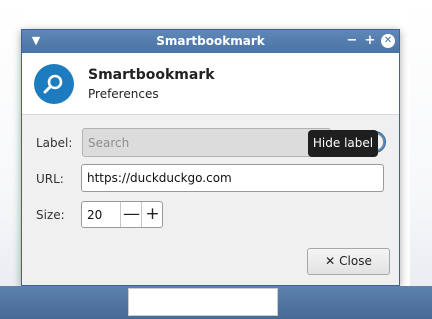 This screenshot has height=319, width=432. I want to click on desktop-left-strip, so click(11, 159).